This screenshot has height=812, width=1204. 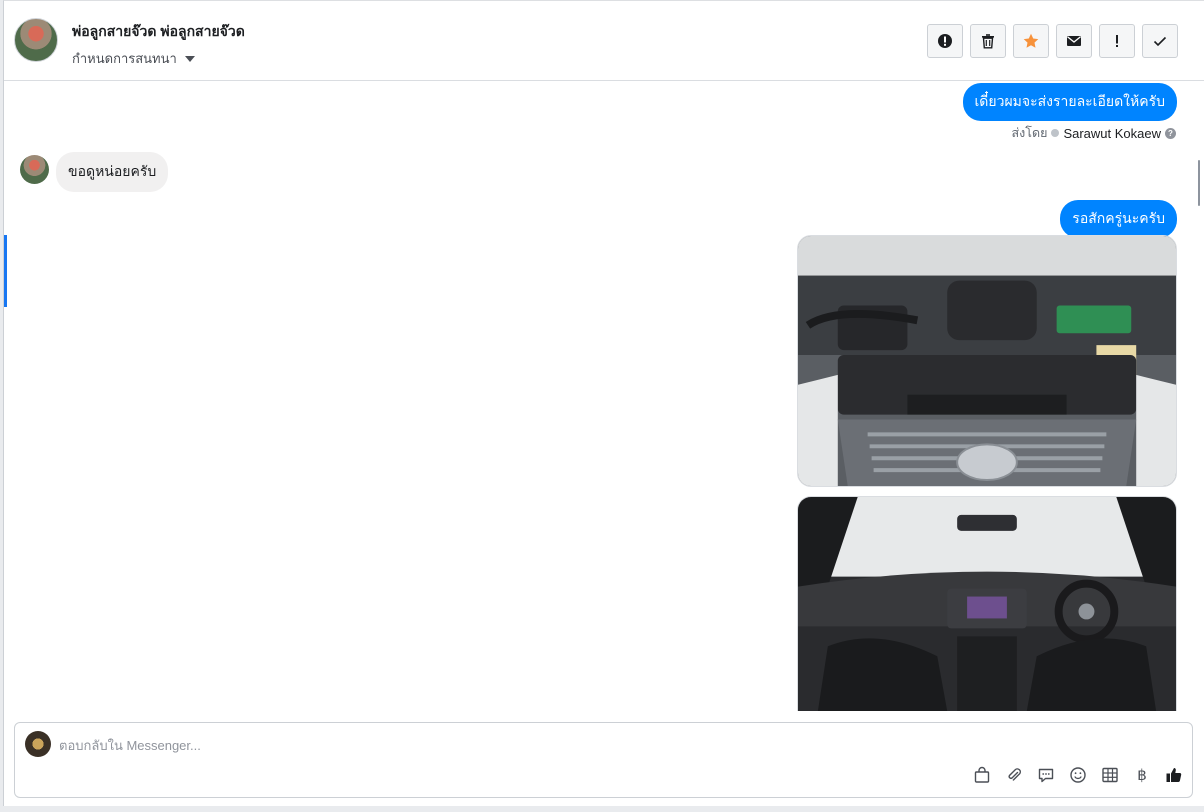 I want to click on sent-by-line: ส่งโดย Sarawut Kokaew ?, so click(x=1094, y=133).